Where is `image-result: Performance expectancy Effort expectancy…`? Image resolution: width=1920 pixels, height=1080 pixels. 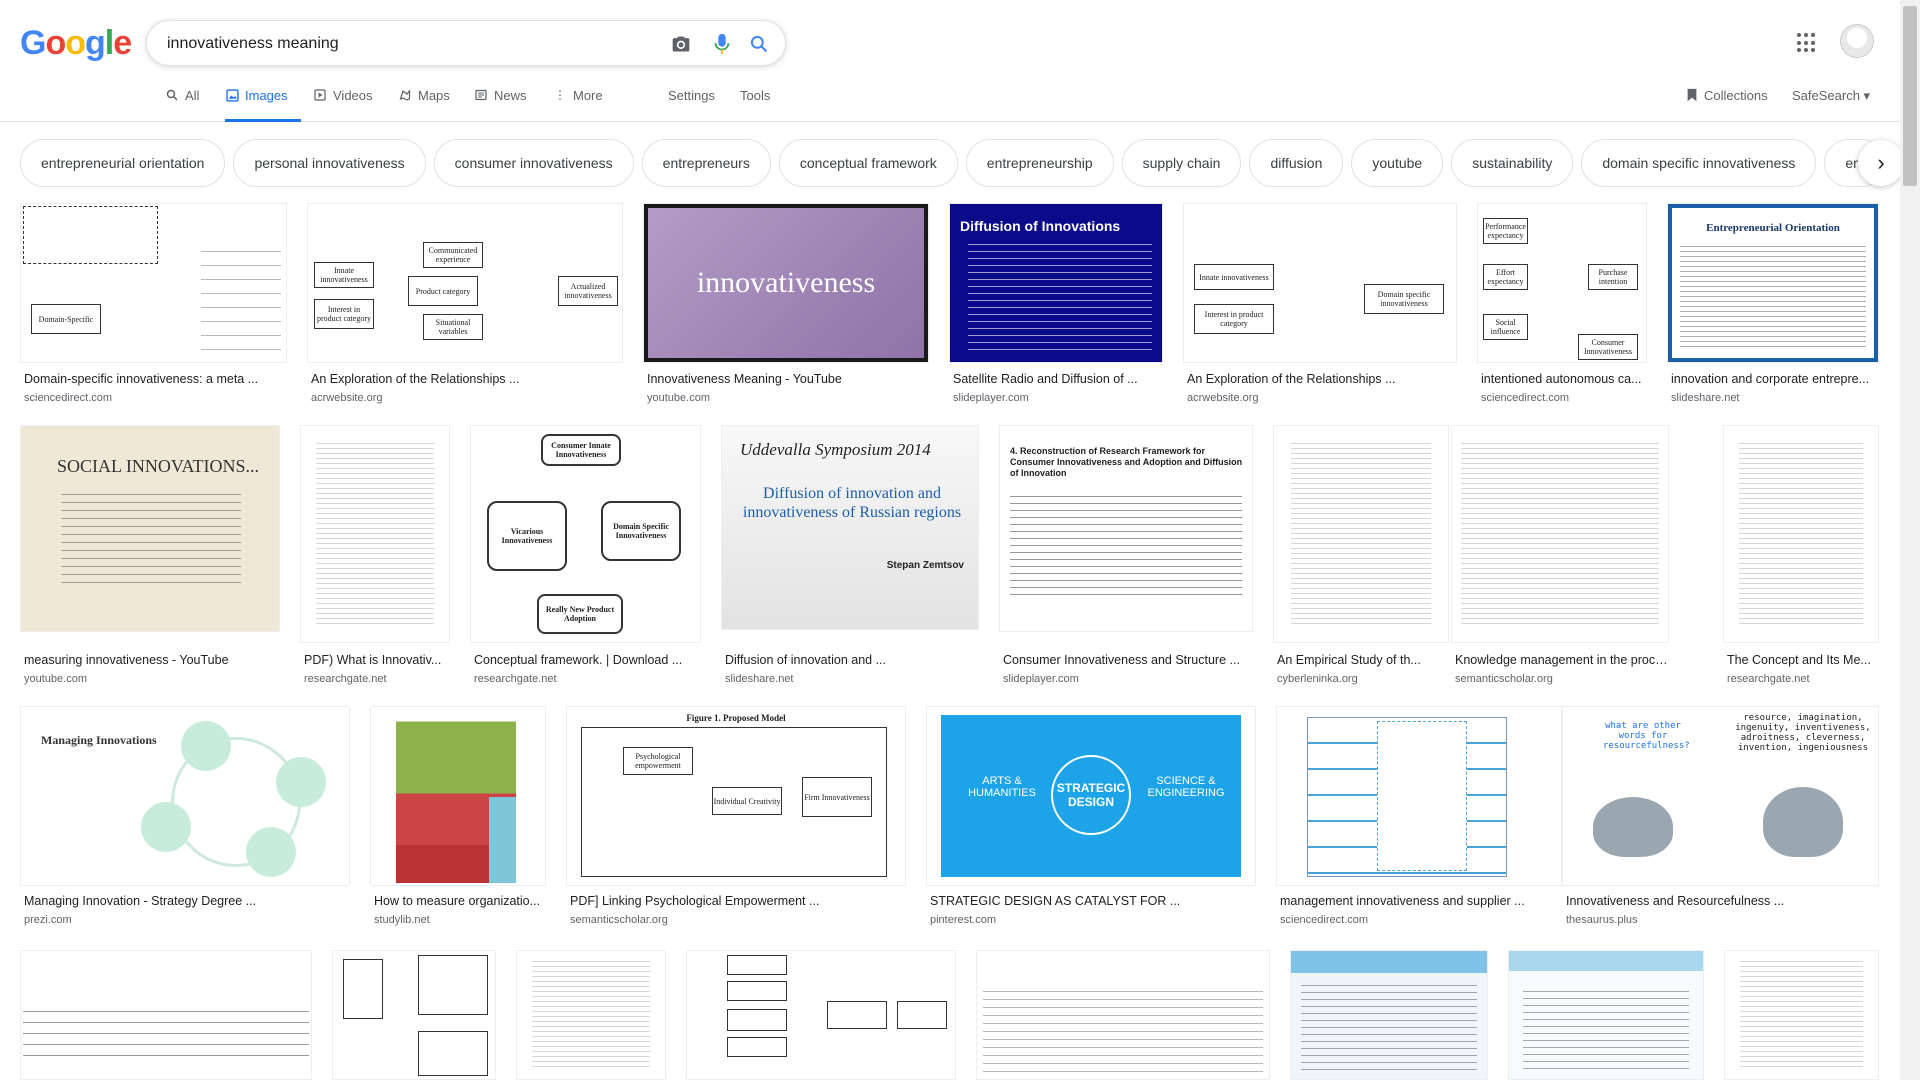
image-result: Performance expectancy Effort expectancy… is located at coordinates (1562, 303).